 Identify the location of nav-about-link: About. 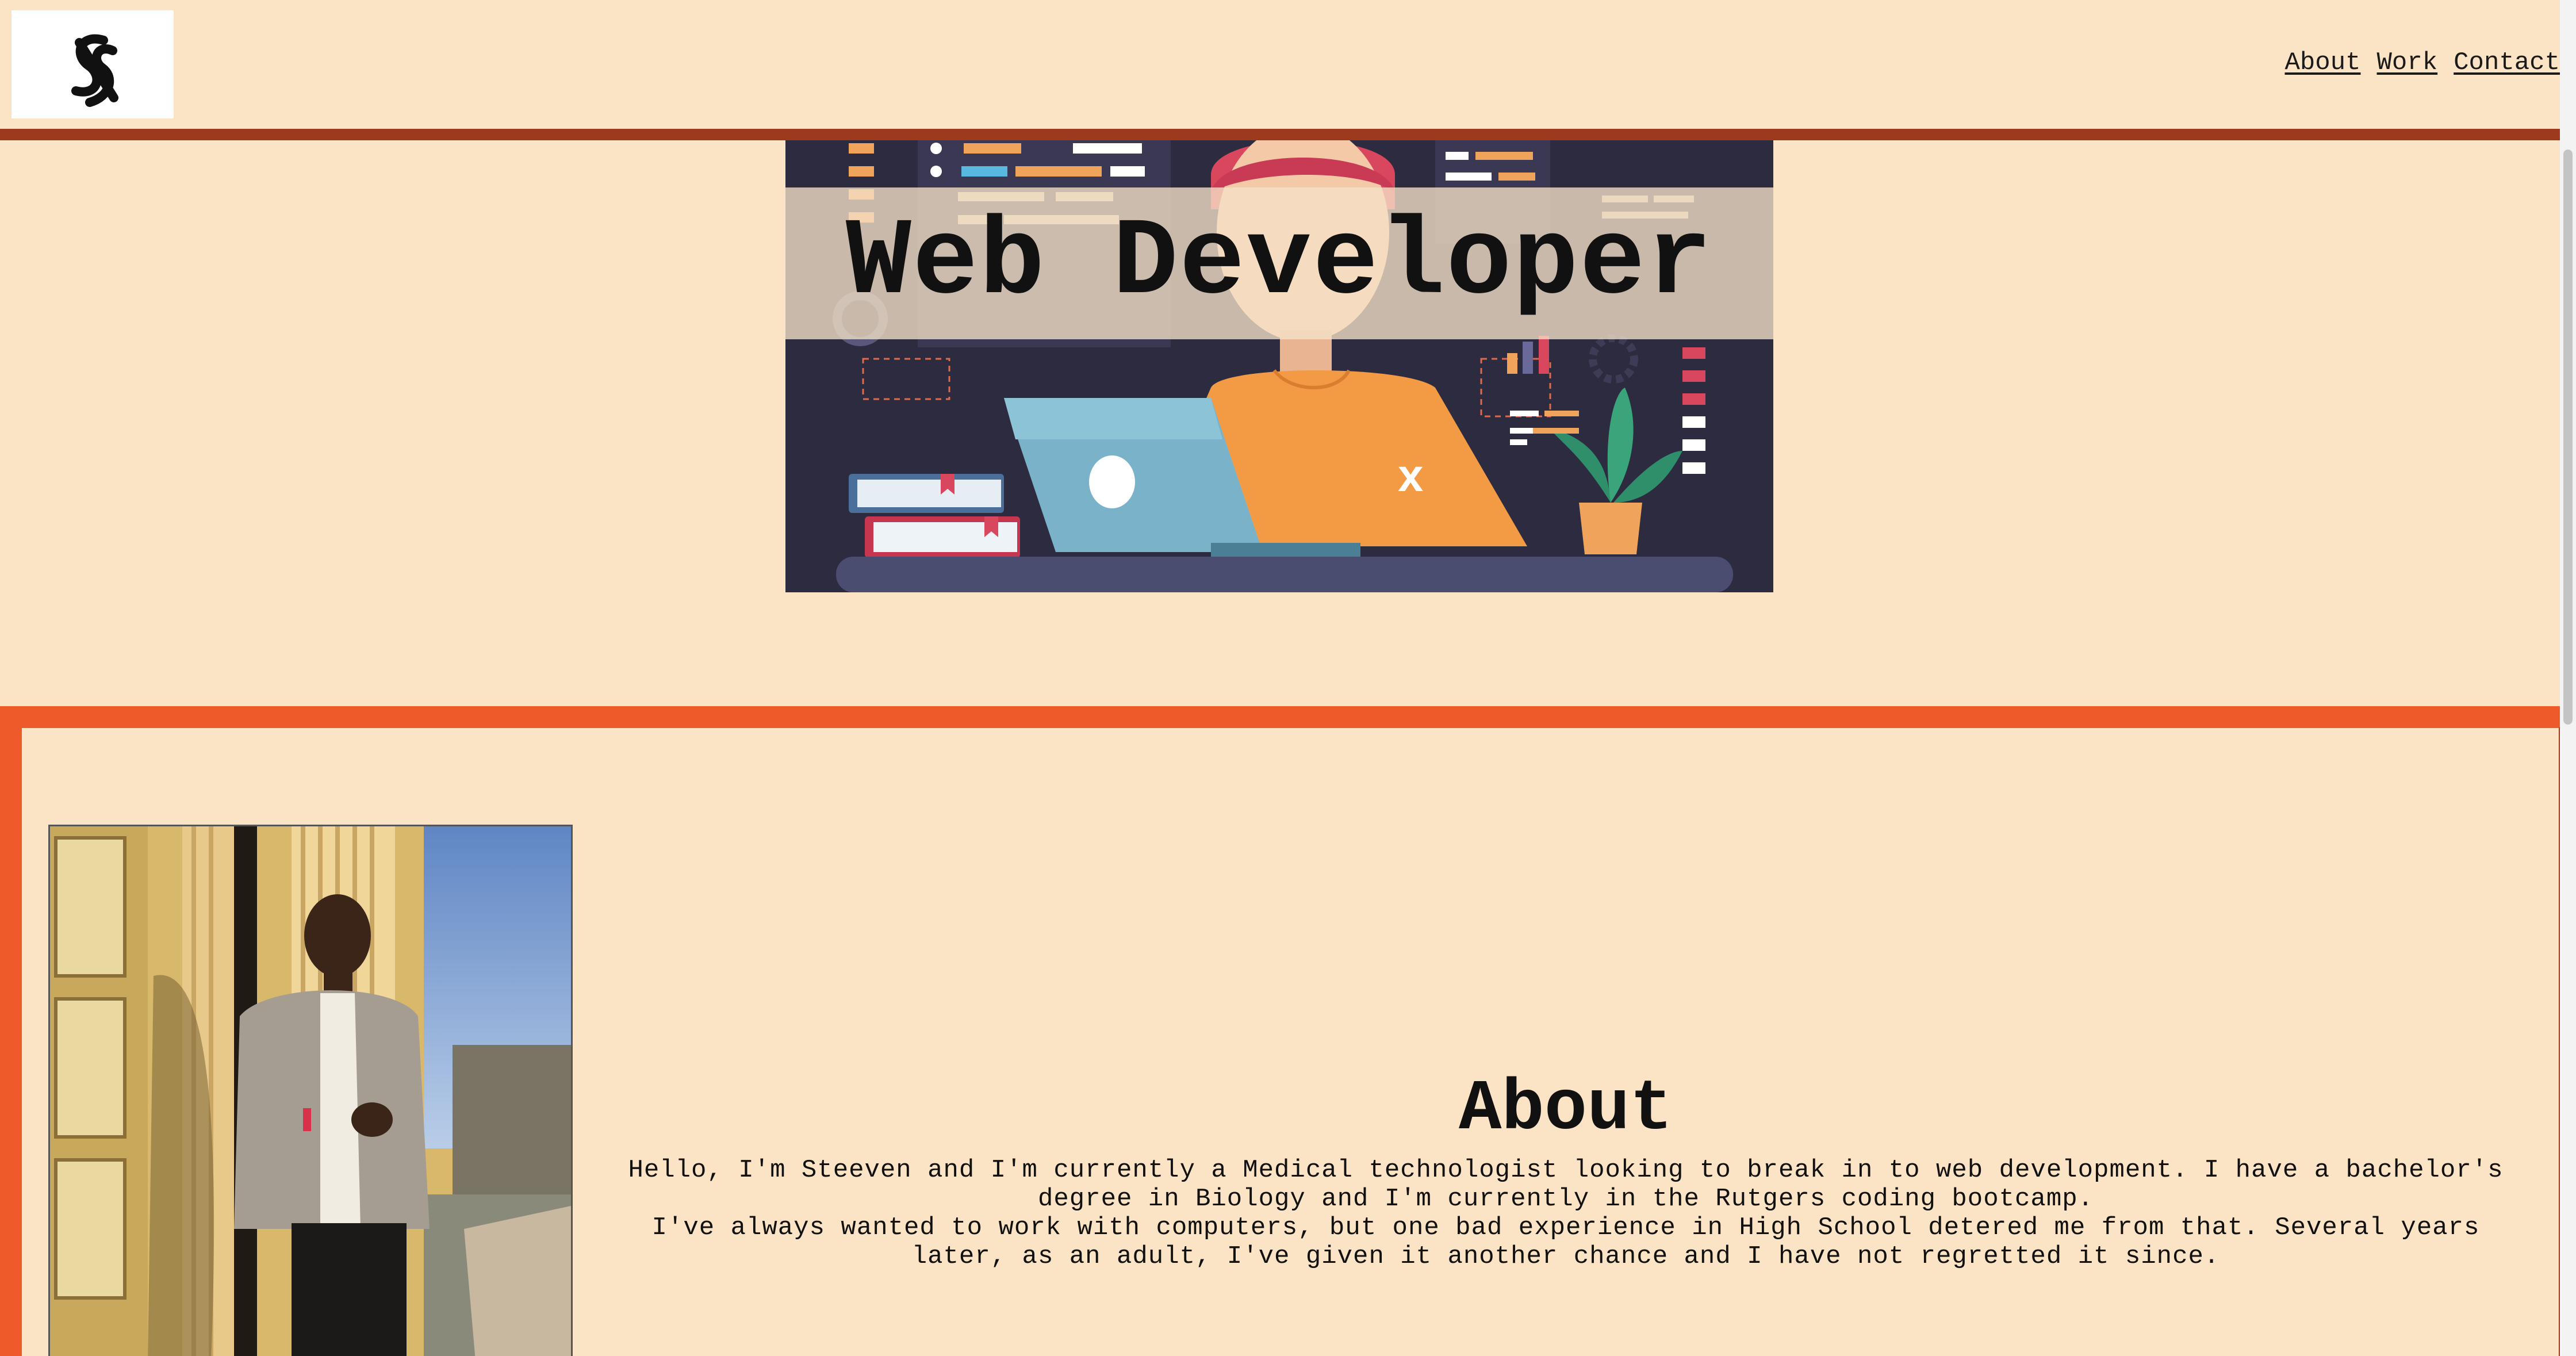
(2323, 62).